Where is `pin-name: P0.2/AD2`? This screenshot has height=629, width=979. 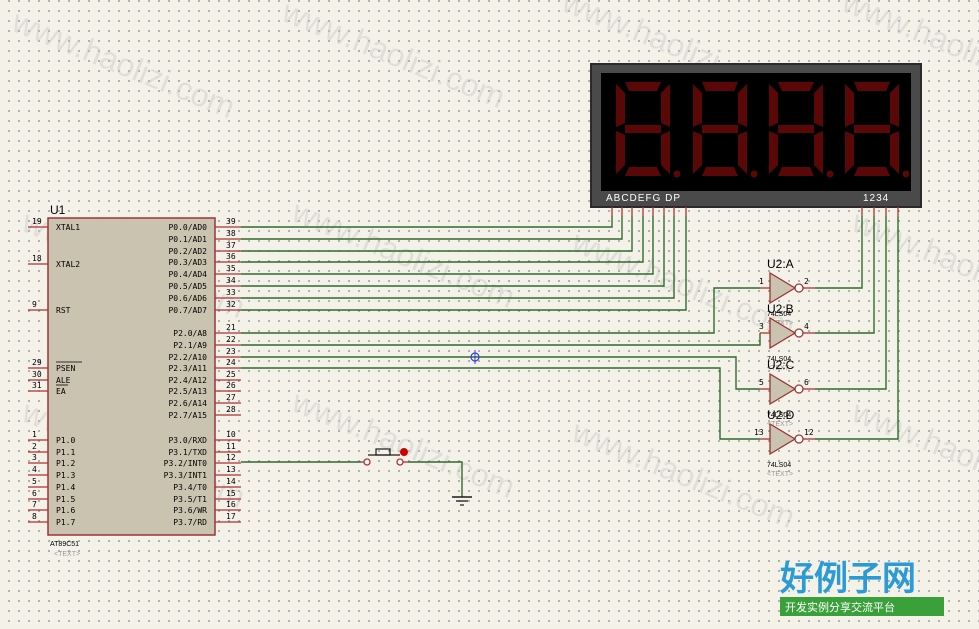 pin-name: P0.2/AD2 is located at coordinates (187, 251).